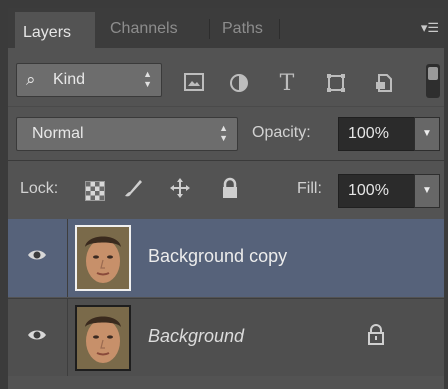 The image size is (448, 389). What do you see at coordinates (430, 28) in the screenshot?
I see `panel-menu-icon: ▾☰` at bounding box center [430, 28].